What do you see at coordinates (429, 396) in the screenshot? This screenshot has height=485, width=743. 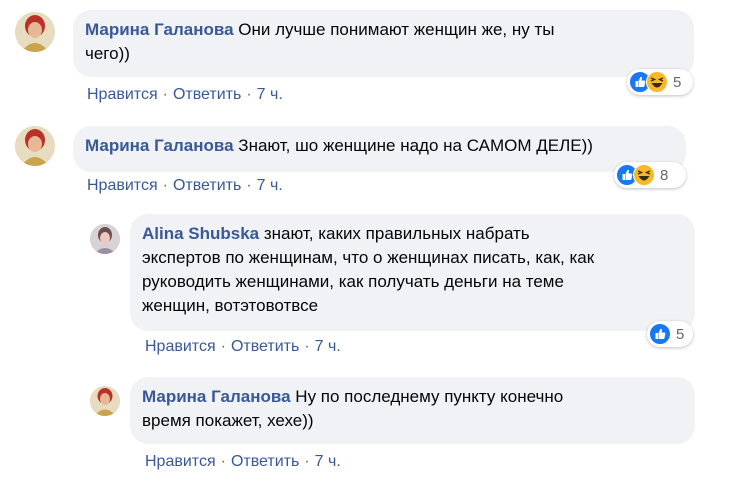 I see `comment-text-line: Ну по последнему пункту конечно` at bounding box center [429, 396].